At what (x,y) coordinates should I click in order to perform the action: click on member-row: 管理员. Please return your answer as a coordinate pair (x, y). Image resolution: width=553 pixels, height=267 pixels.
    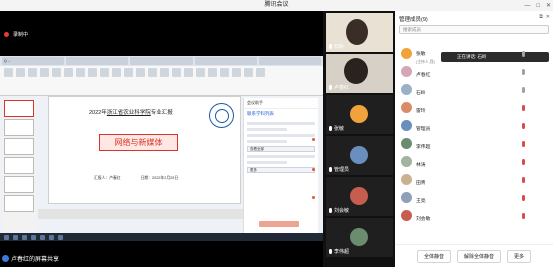
    Looking at the image, I should click on (475, 125).